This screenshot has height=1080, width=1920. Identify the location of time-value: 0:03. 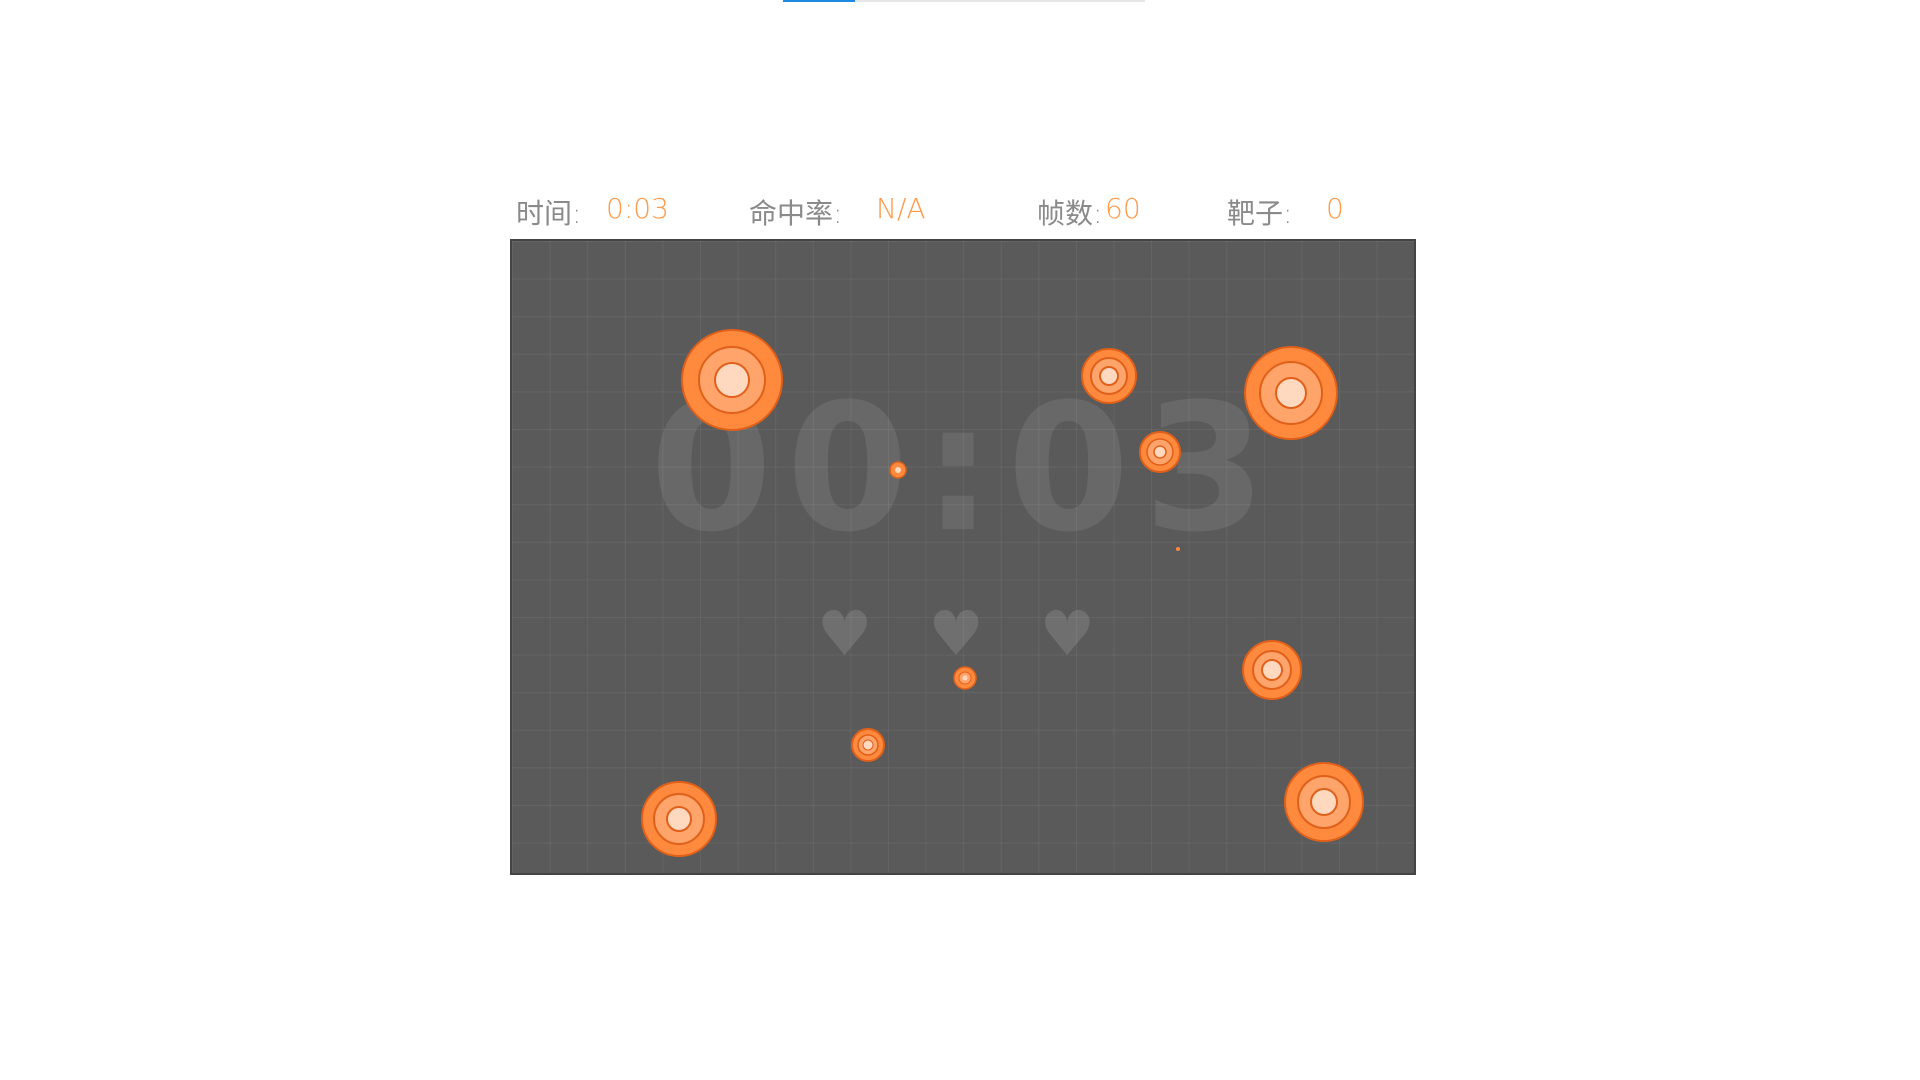
(637, 208).